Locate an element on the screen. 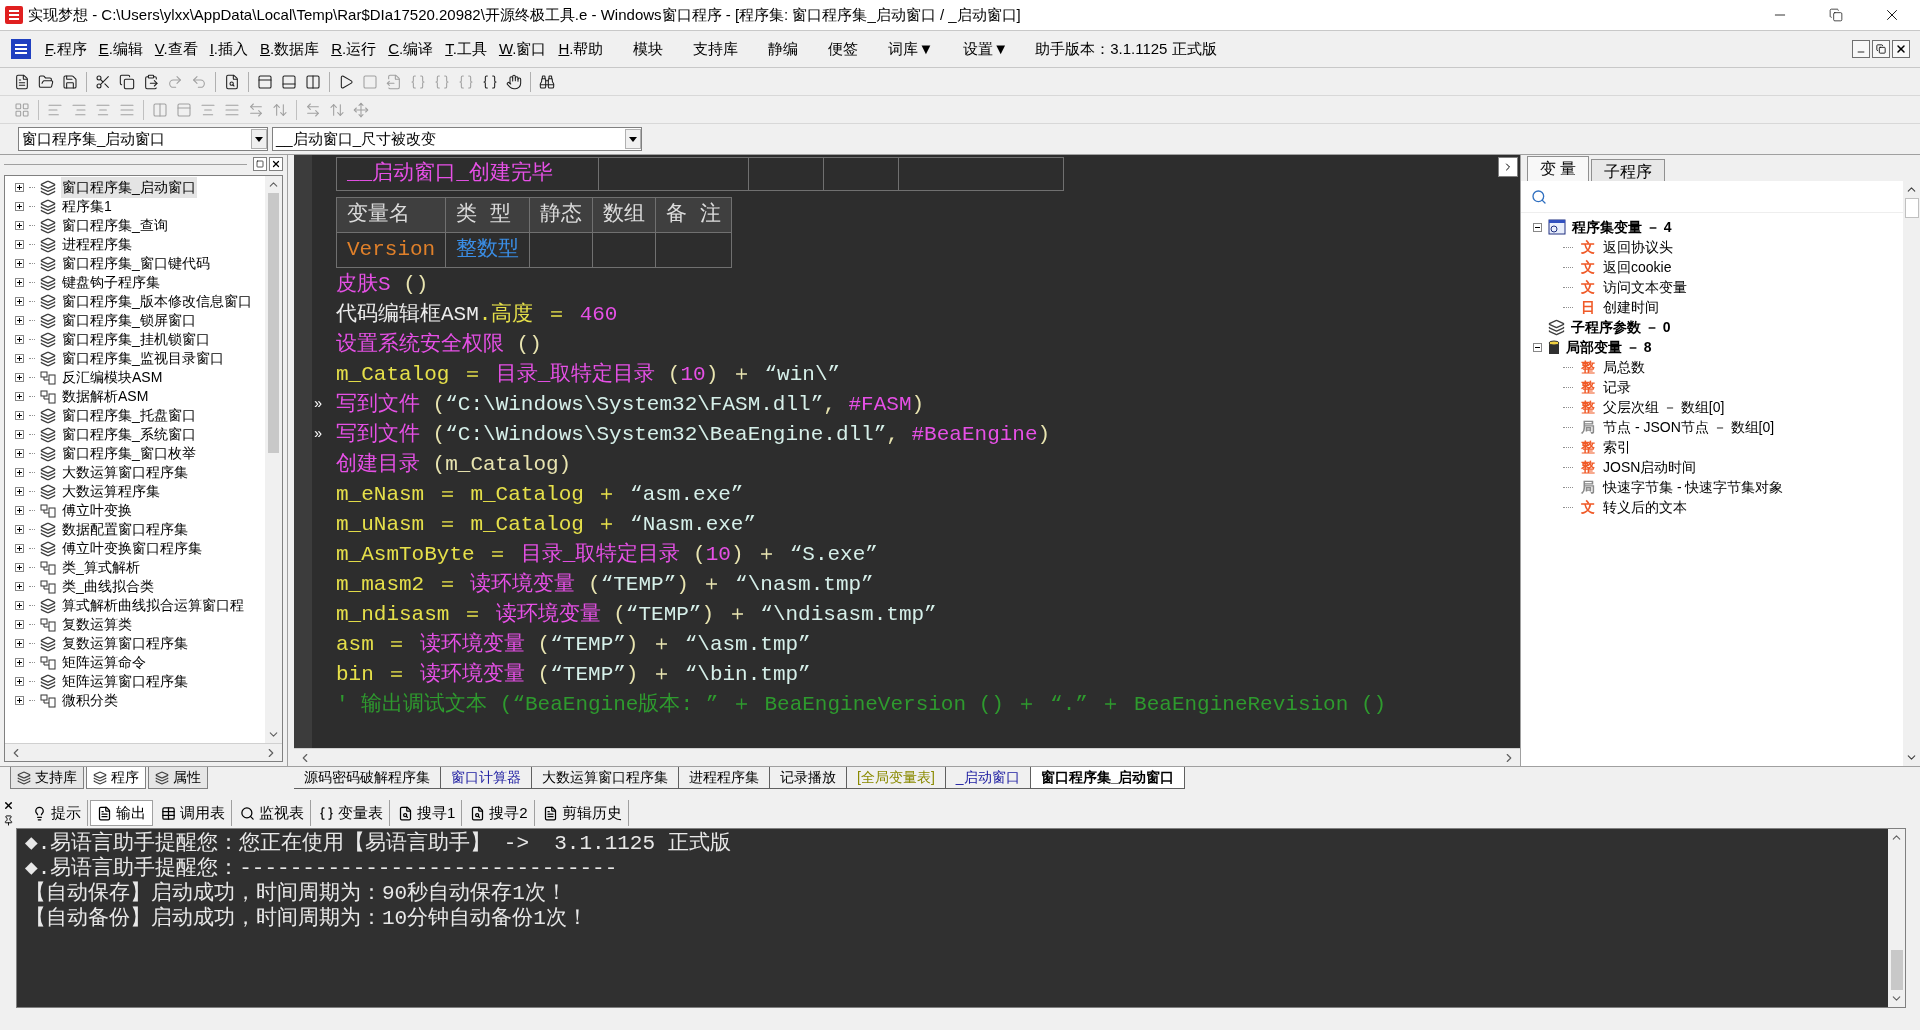 The width and height of the screenshot is (1920, 1030). output-tab: 输出 is located at coordinates (121, 813).